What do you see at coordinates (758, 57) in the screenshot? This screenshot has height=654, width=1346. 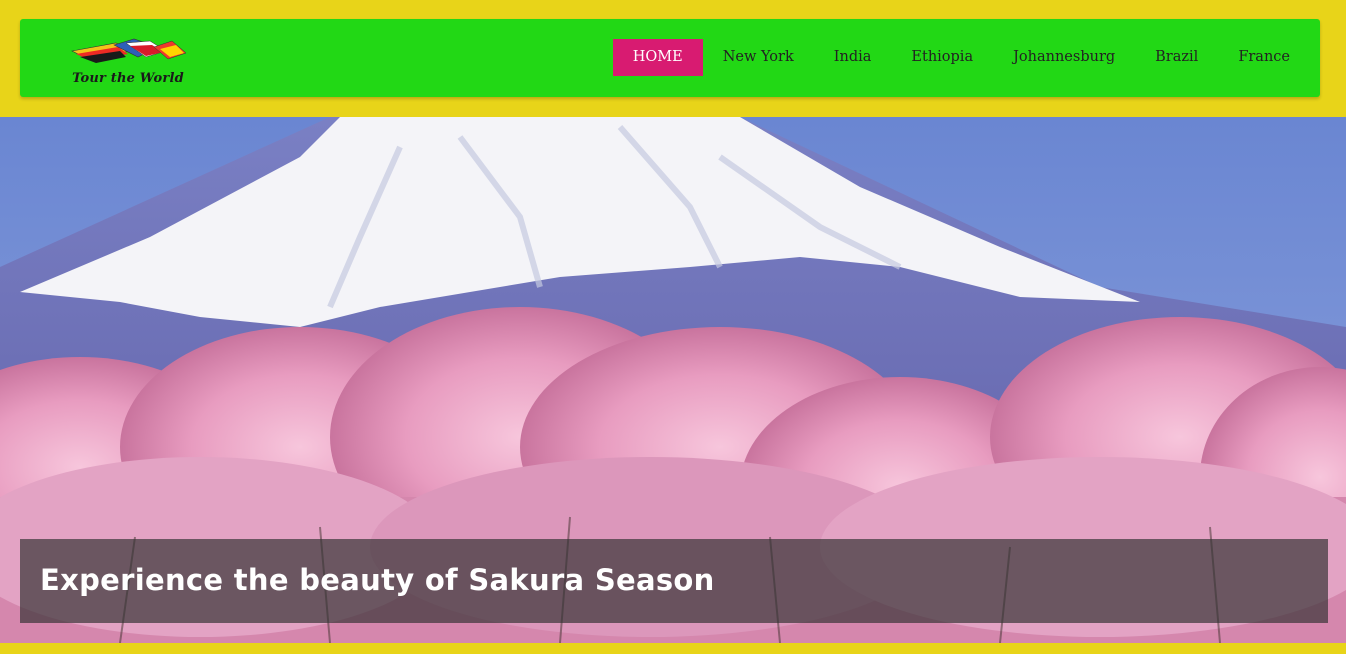 I see `nav-item-new-york: New York` at bounding box center [758, 57].